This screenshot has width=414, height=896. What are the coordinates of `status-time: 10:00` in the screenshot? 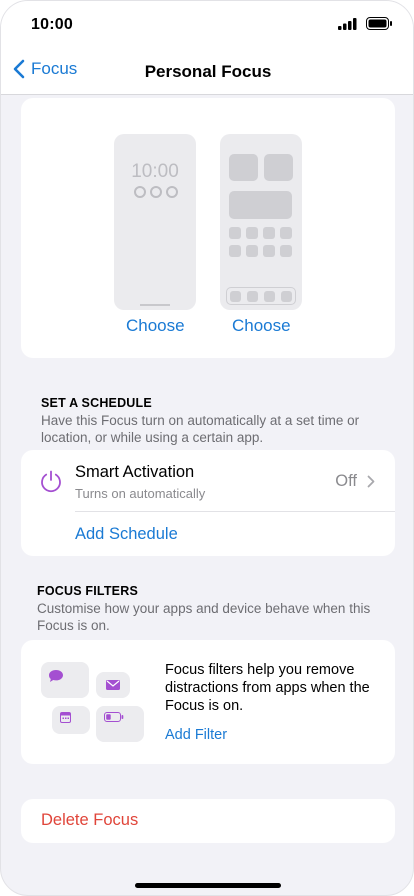 It's located at (52, 24).